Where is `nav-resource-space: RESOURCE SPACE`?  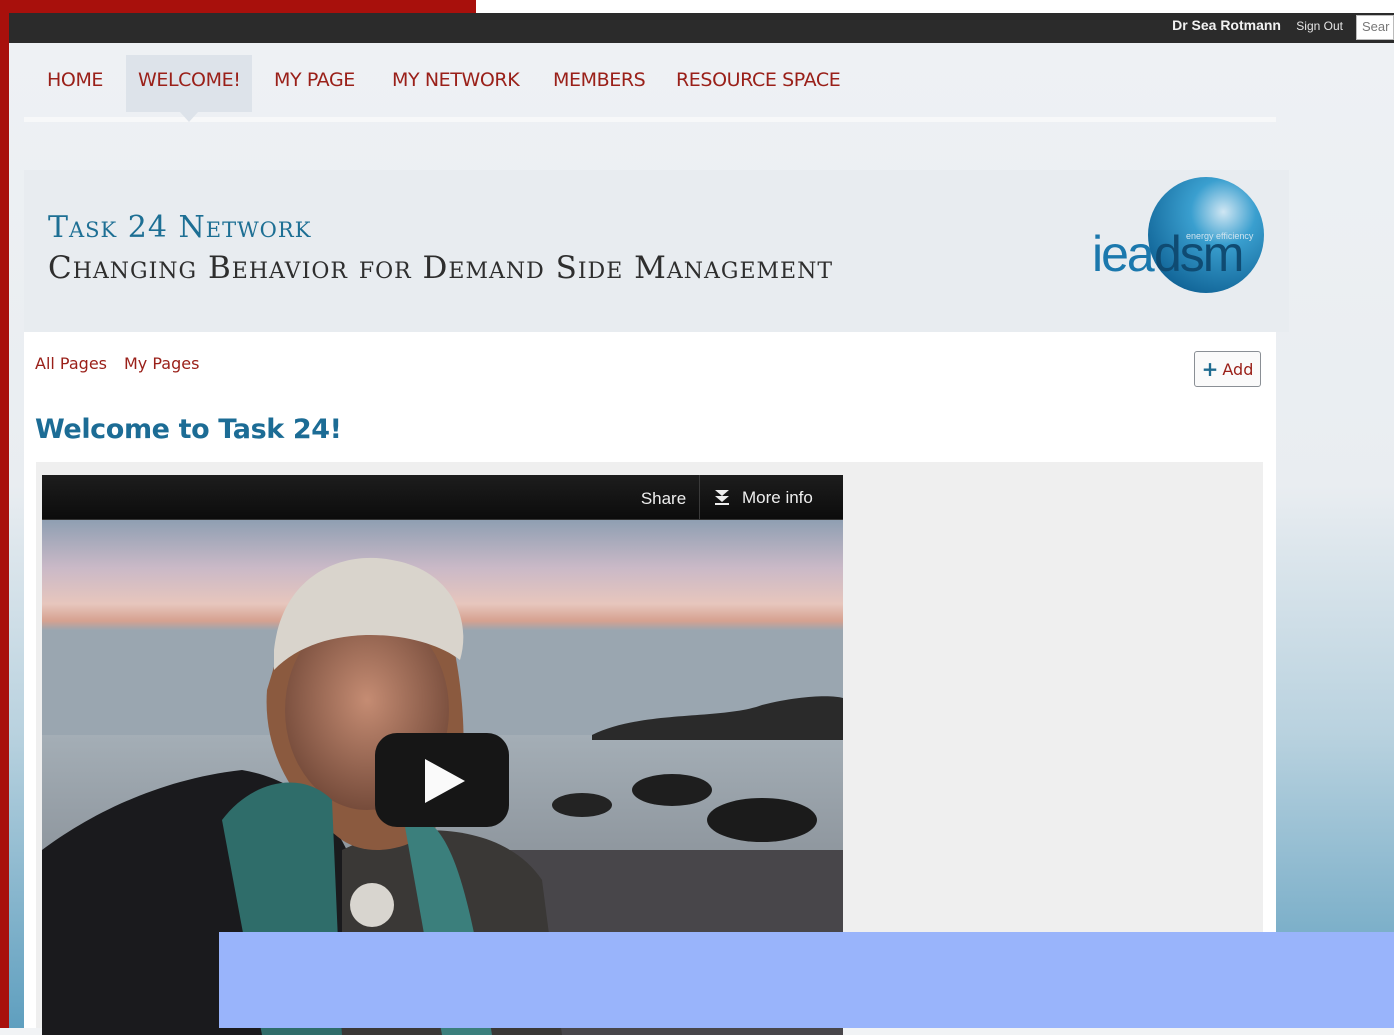
nav-resource-space: RESOURCE SPACE is located at coordinates (758, 83).